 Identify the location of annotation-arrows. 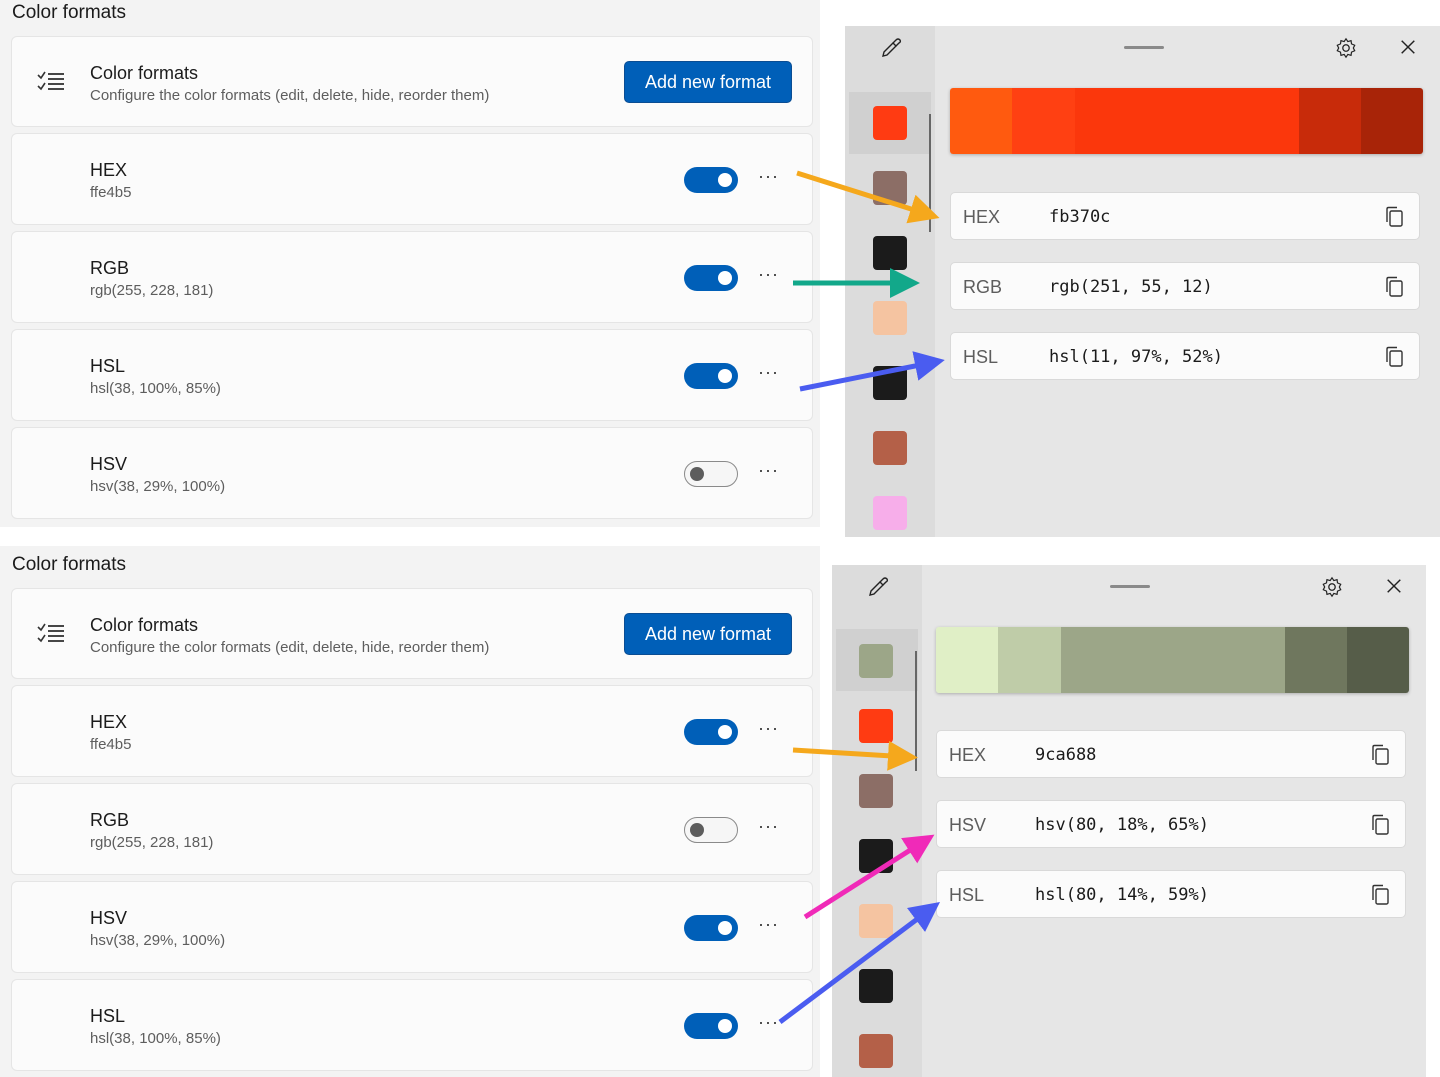
(861, 597).